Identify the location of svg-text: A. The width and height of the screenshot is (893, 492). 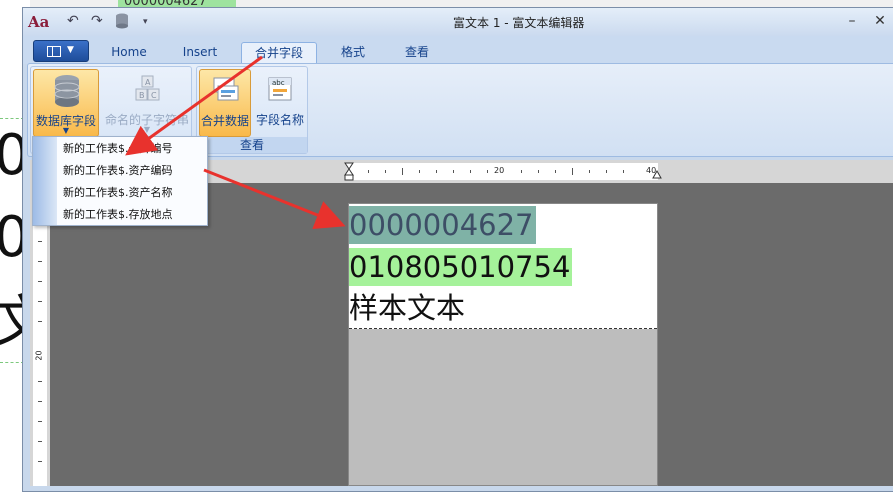
(148, 82).